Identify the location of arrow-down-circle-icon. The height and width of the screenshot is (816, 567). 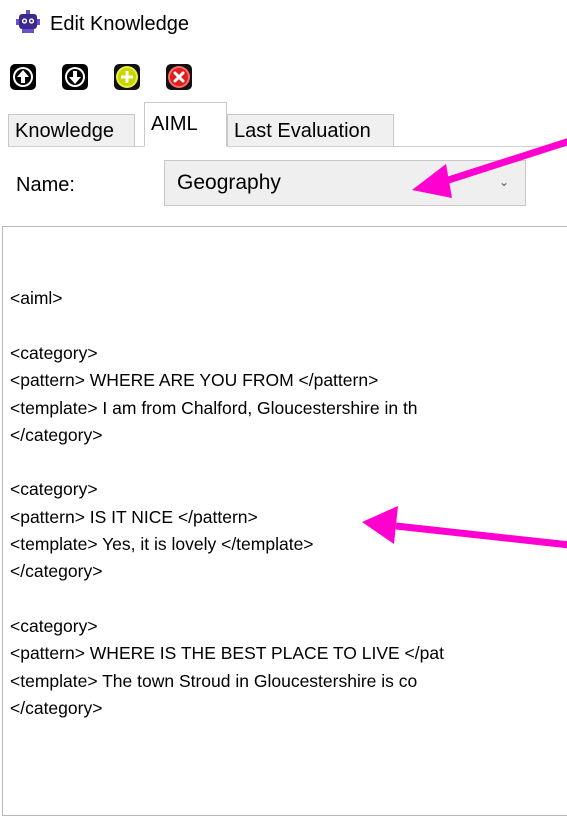
(75, 77).